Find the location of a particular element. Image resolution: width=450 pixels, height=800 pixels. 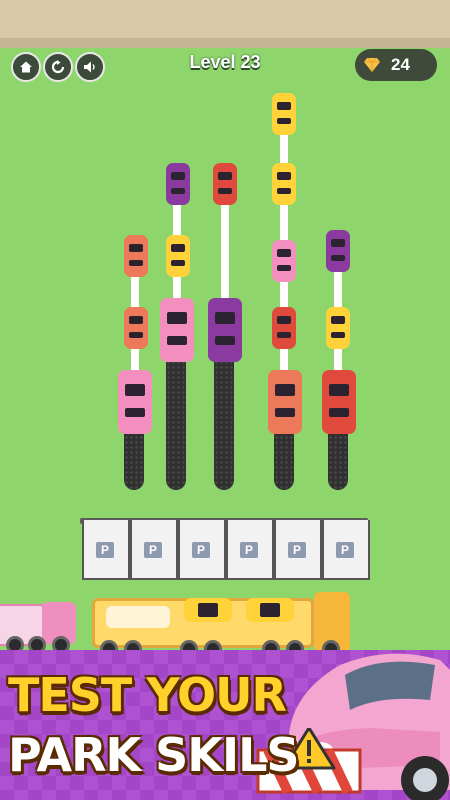

car-pink is located at coordinates (284, 261).